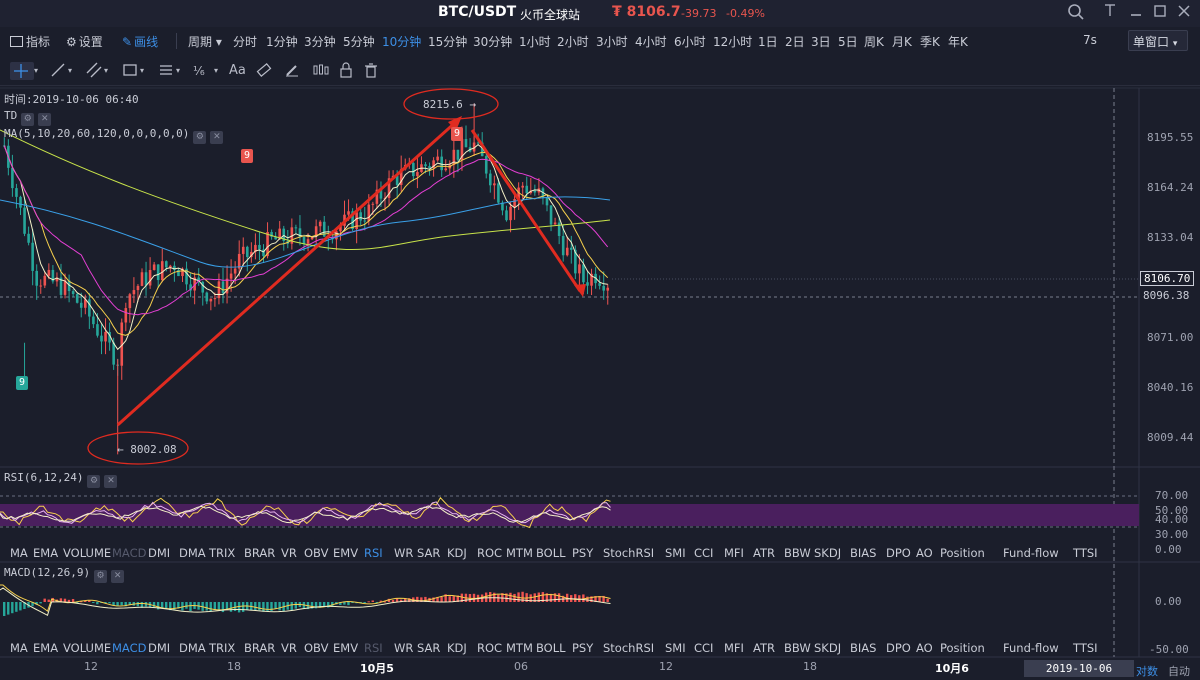  What do you see at coordinates (1147, 671) in the screenshot?
I see `log-scale-toggle: 对数` at bounding box center [1147, 671].